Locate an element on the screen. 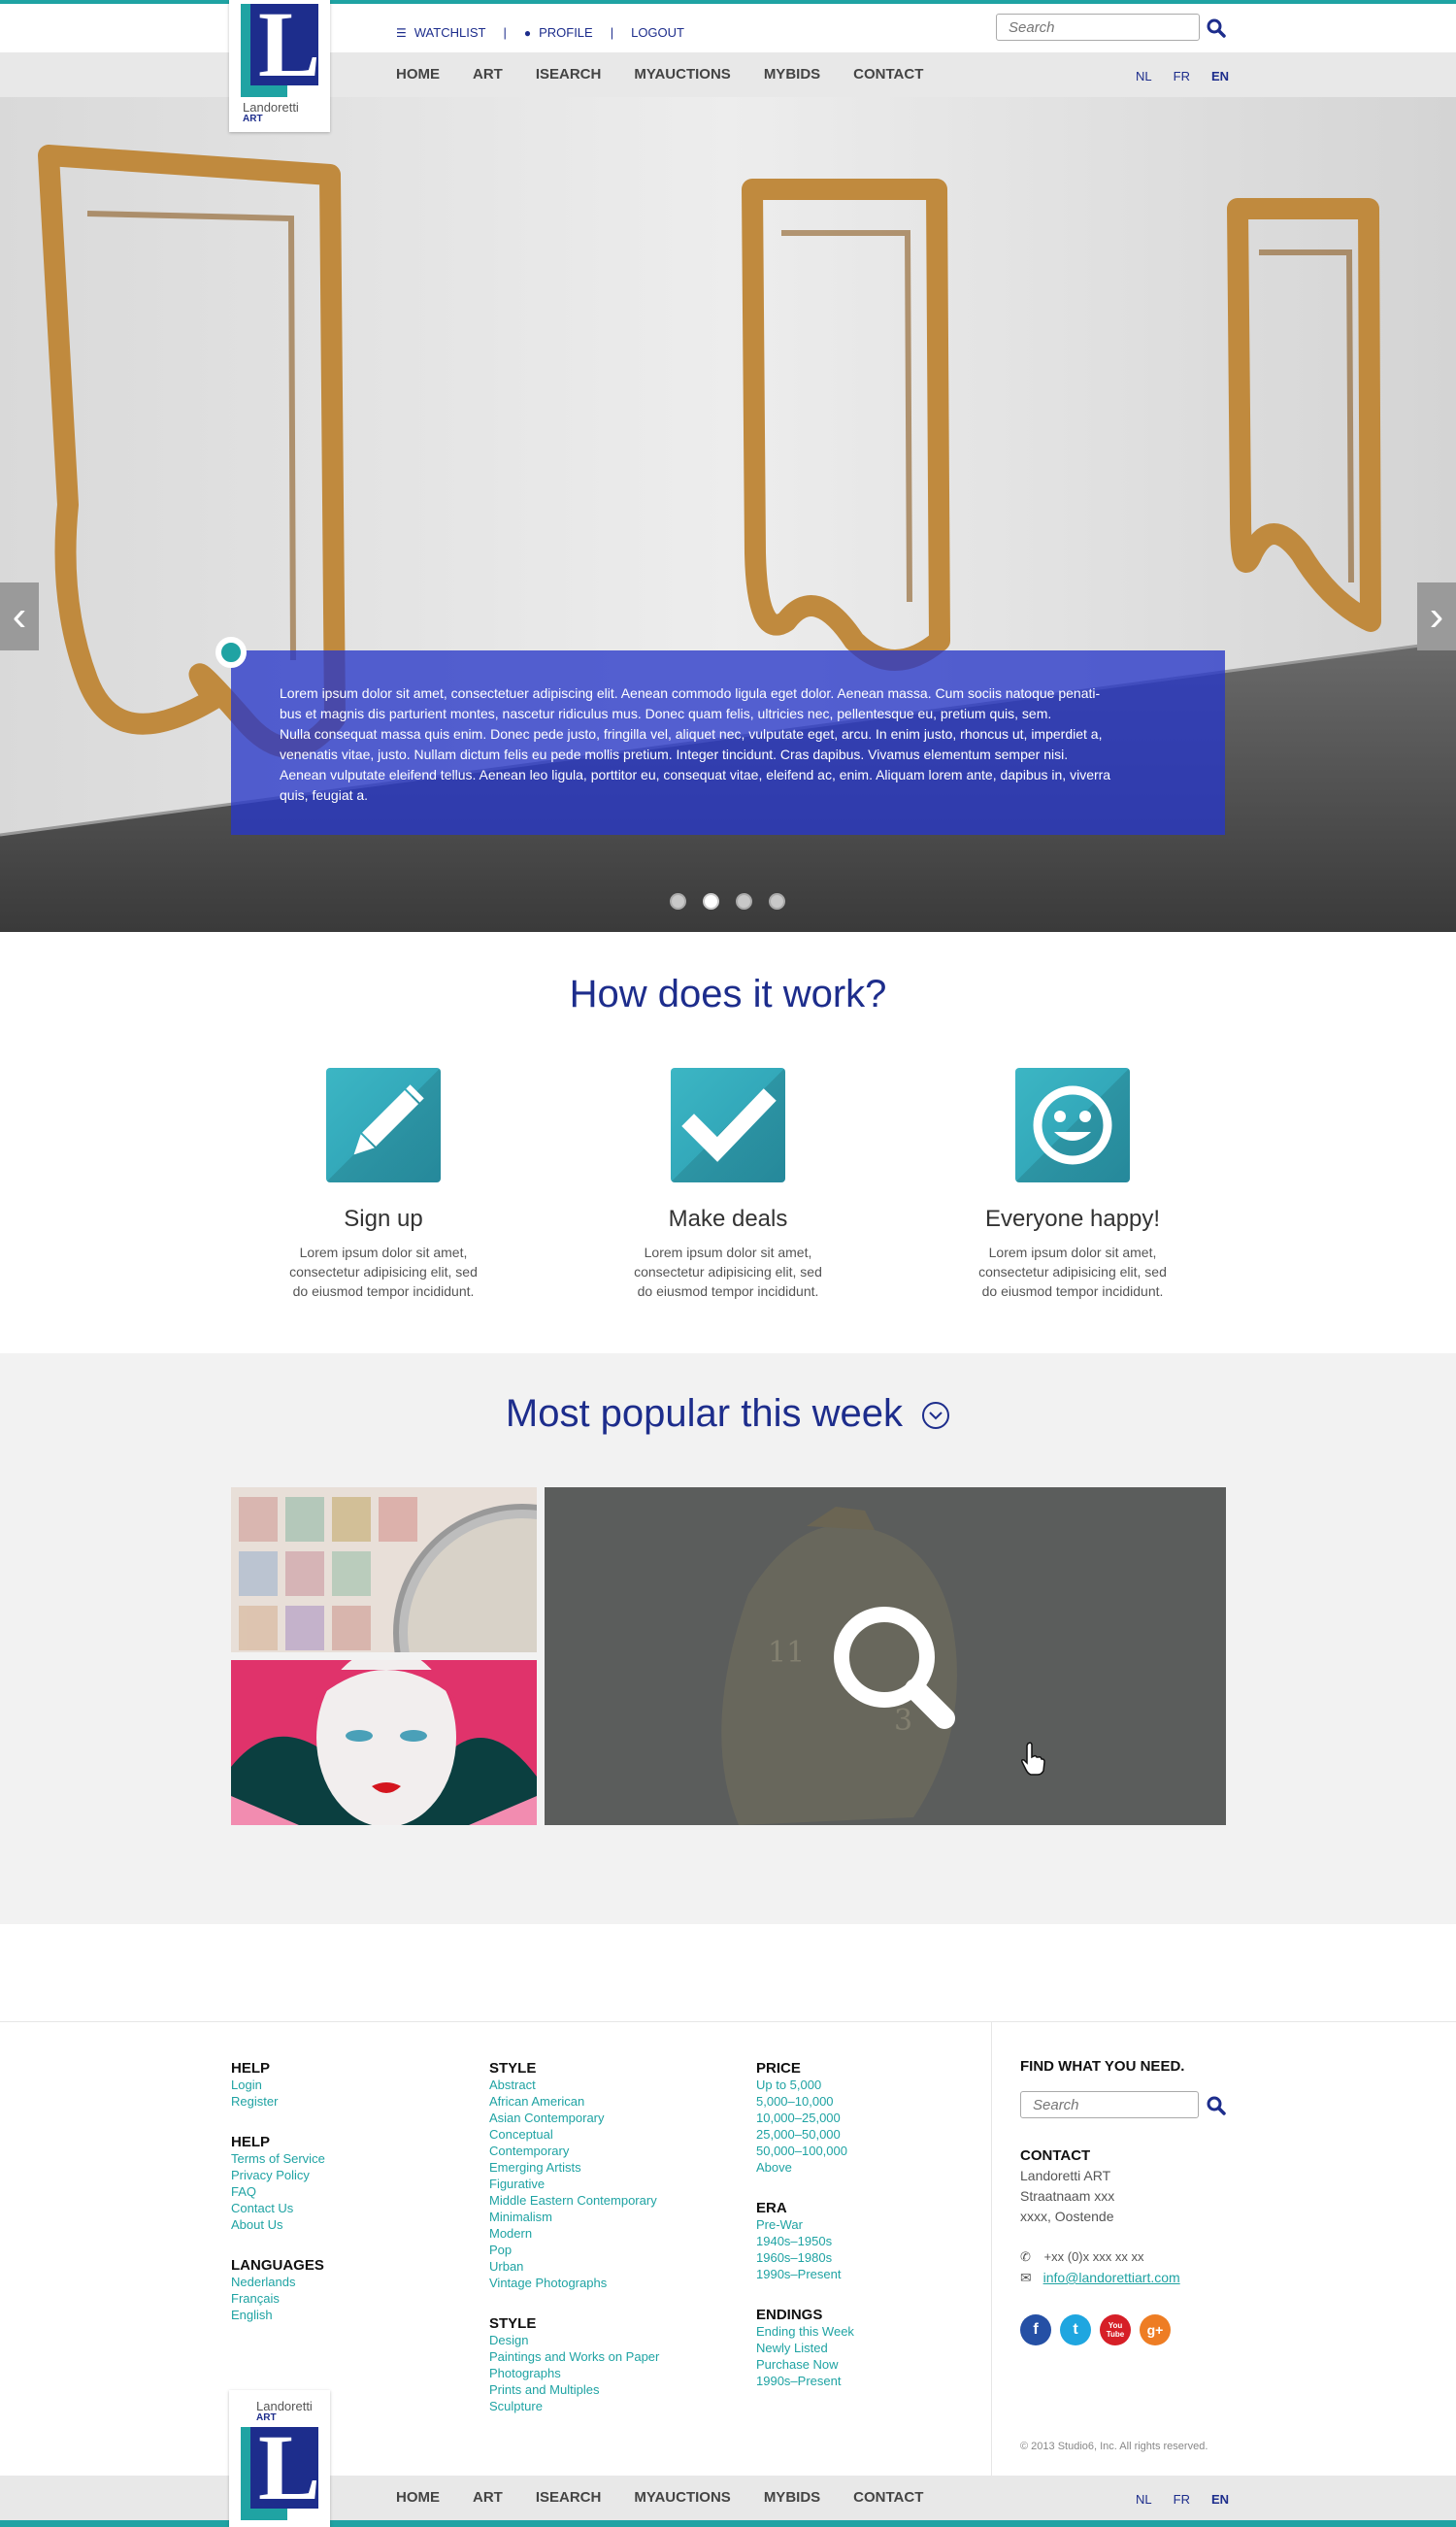 The width and height of the screenshot is (1456, 2527). footer-link: Middle Eastern Contemporary is located at coordinates (574, 2200).